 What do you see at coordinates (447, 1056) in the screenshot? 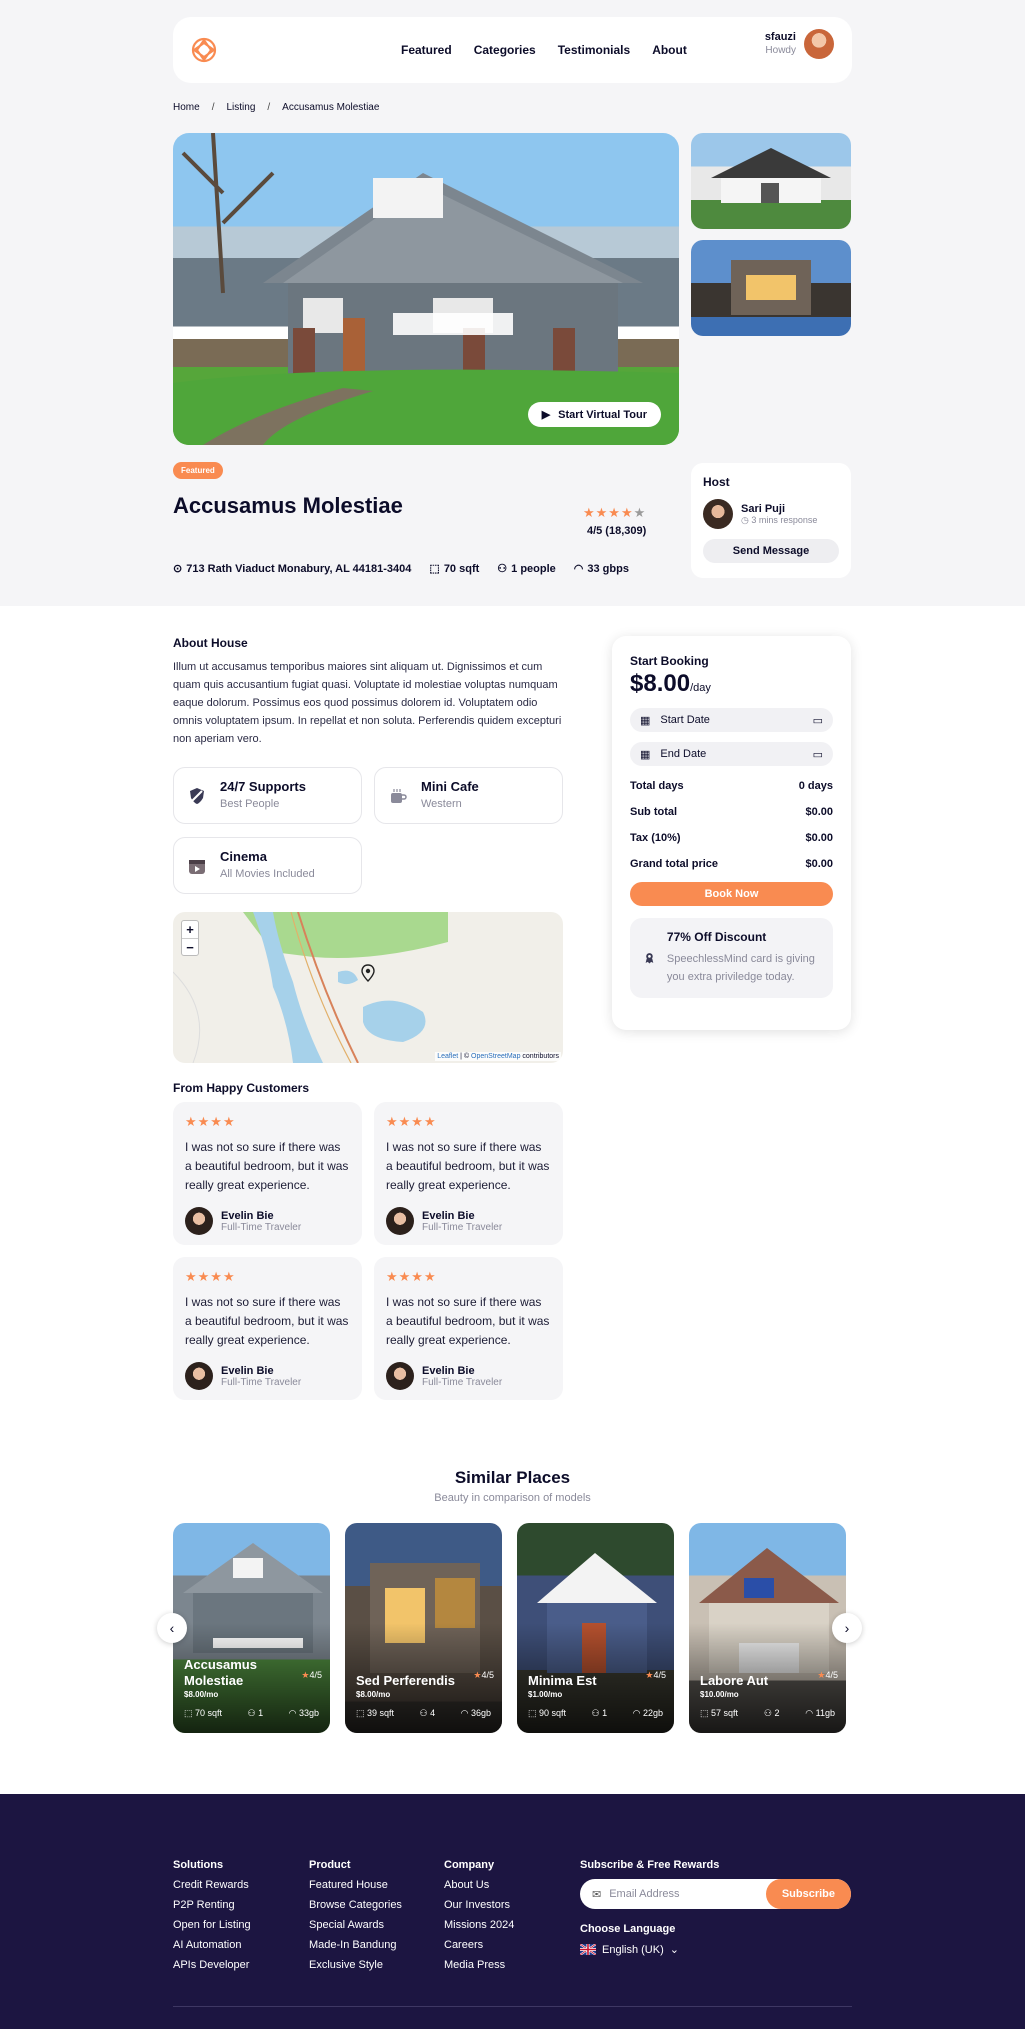
I see `leaflet-link: Leaflet` at bounding box center [447, 1056].